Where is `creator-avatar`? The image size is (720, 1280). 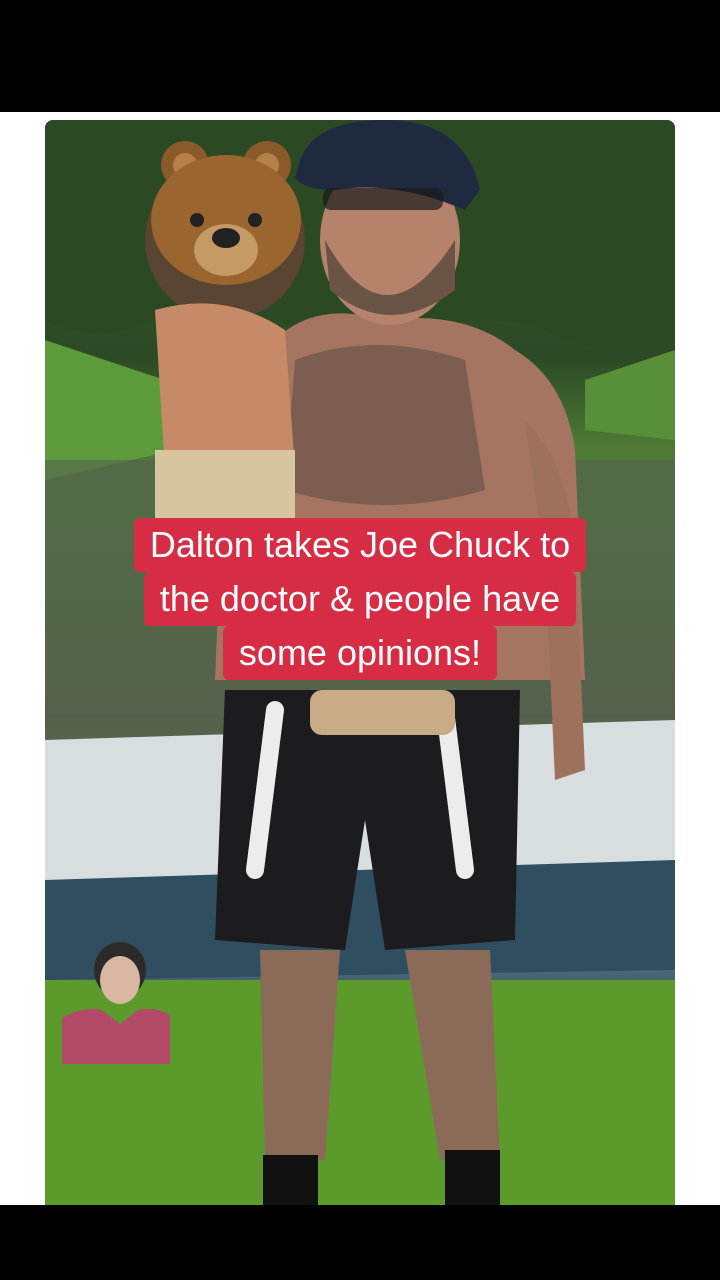 creator-avatar is located at coordinates (116, 1003).